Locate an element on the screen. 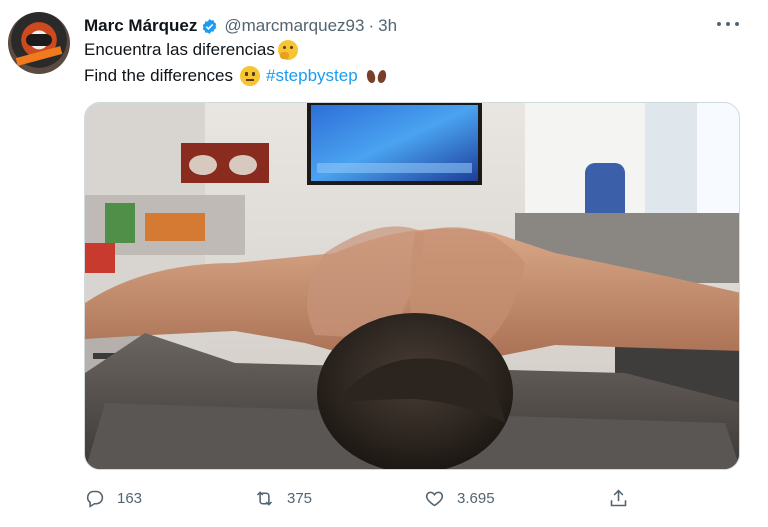 This screenshot has height=527, width=768. retweet-button: 375 is located at coordinates (283, 498).